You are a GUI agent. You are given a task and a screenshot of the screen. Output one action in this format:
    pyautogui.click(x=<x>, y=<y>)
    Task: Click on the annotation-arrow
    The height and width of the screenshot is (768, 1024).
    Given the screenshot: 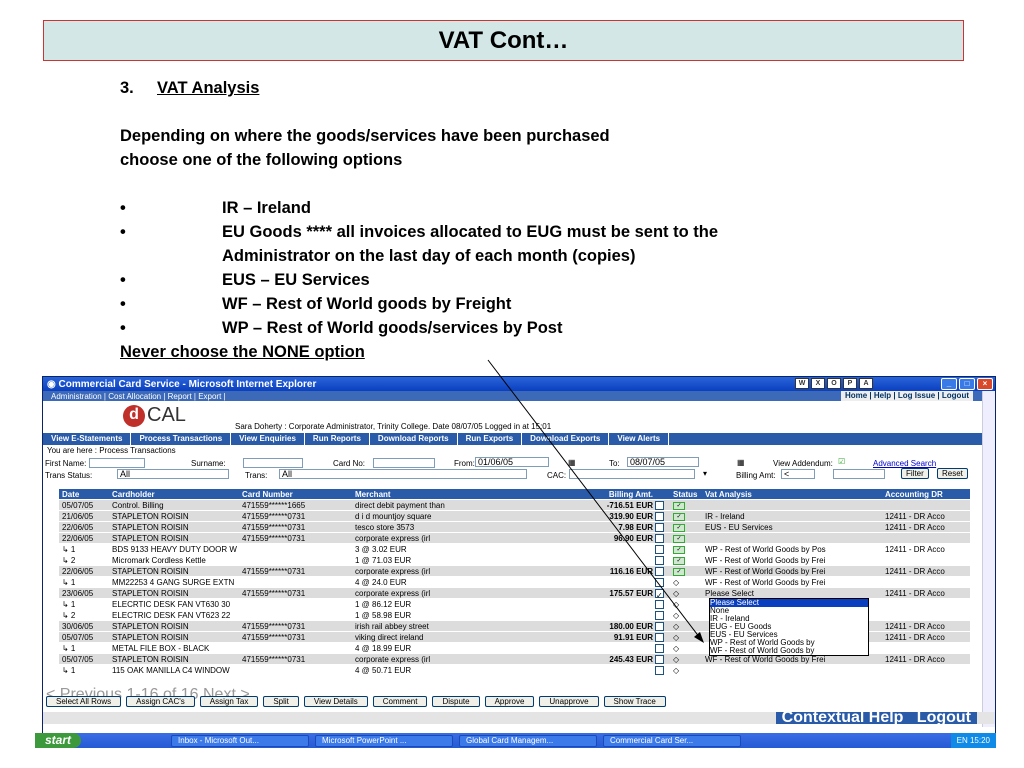 What is the action you would take?
    pyautogui.click(x=595, y=501)
    